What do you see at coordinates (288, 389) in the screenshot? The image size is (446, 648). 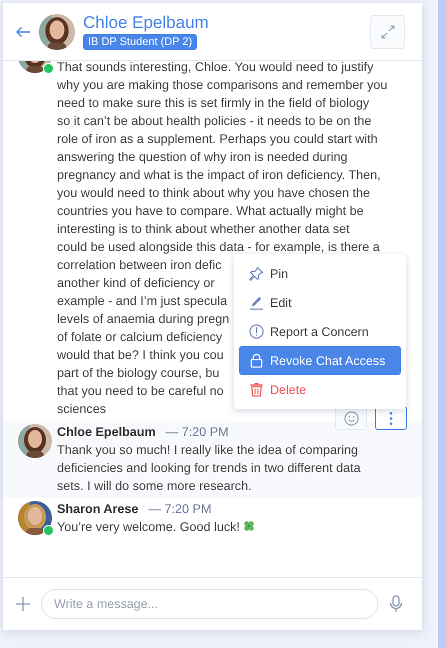 I see `menu-item-label: Delete` at bounding box center [288, 389].